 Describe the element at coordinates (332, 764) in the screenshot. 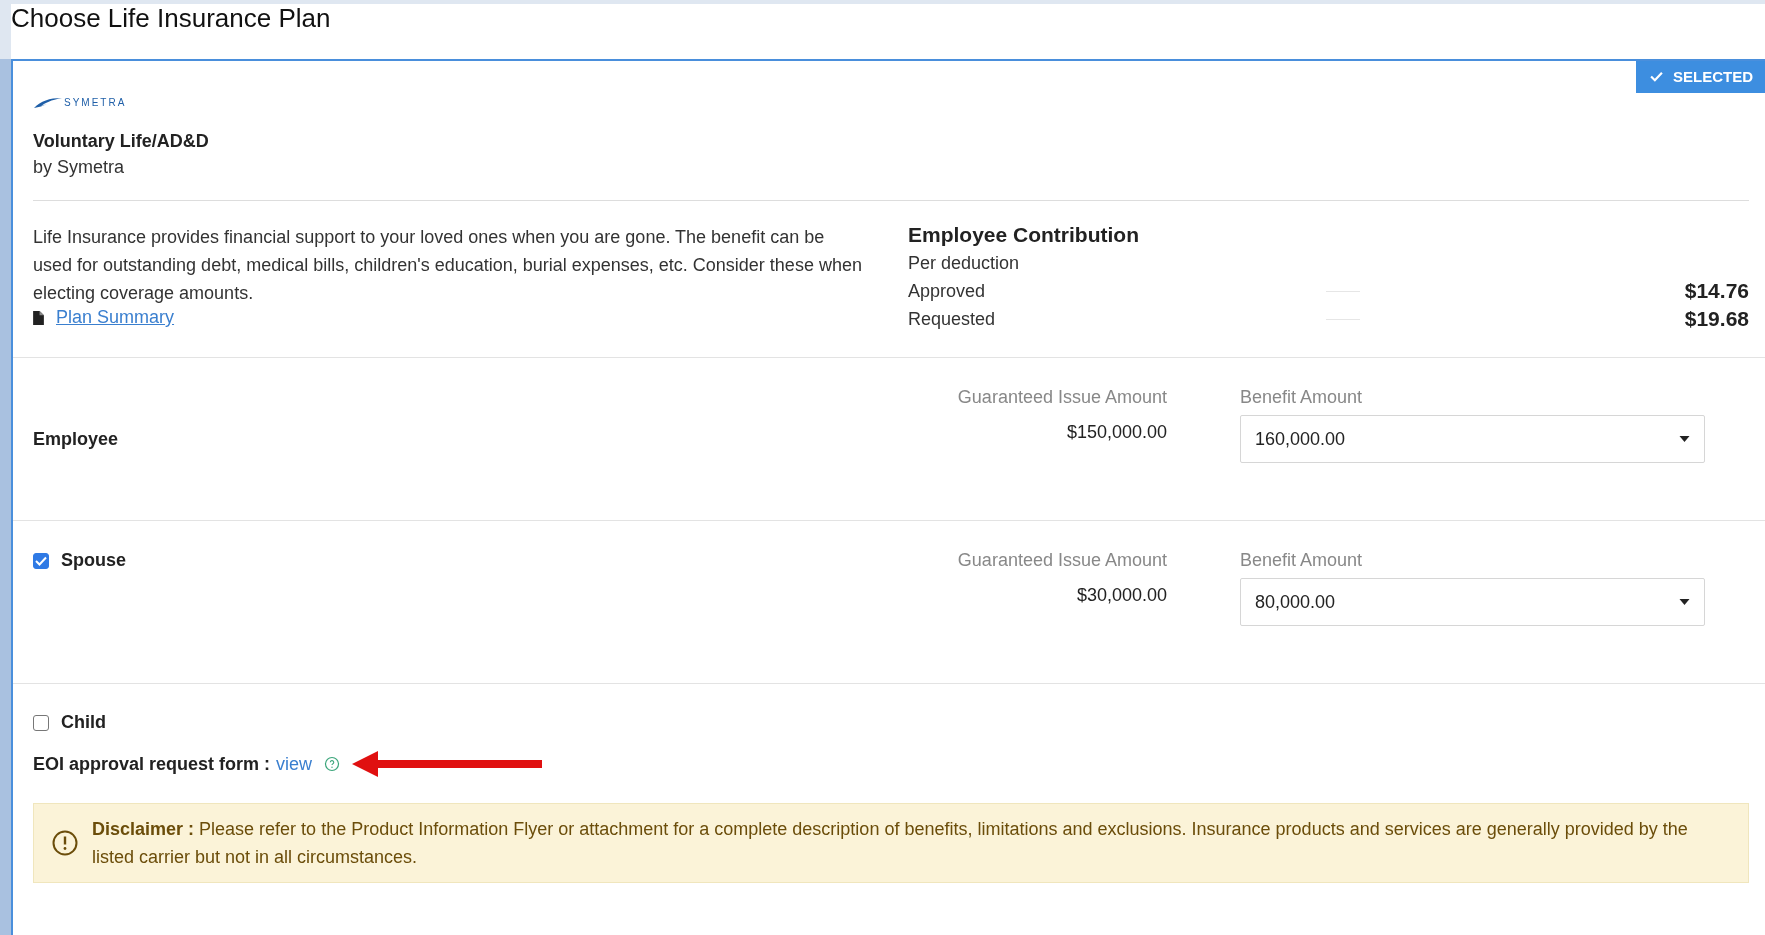

I see `help-icon` at that location.